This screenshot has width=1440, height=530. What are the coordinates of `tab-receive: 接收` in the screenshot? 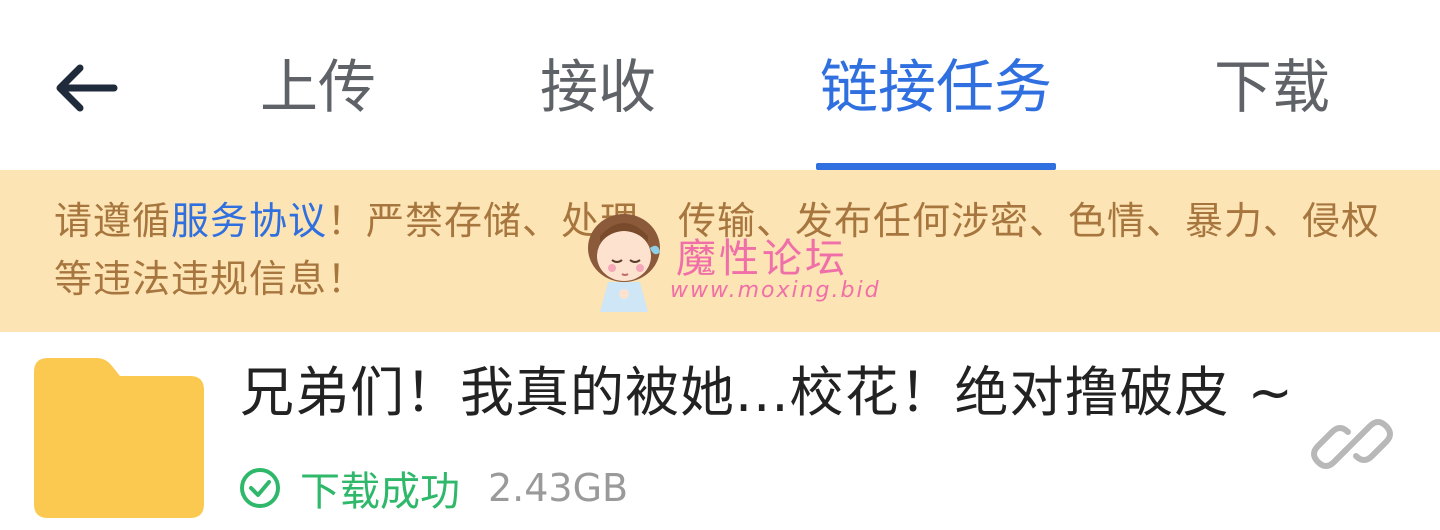 It's located at (598, 87).